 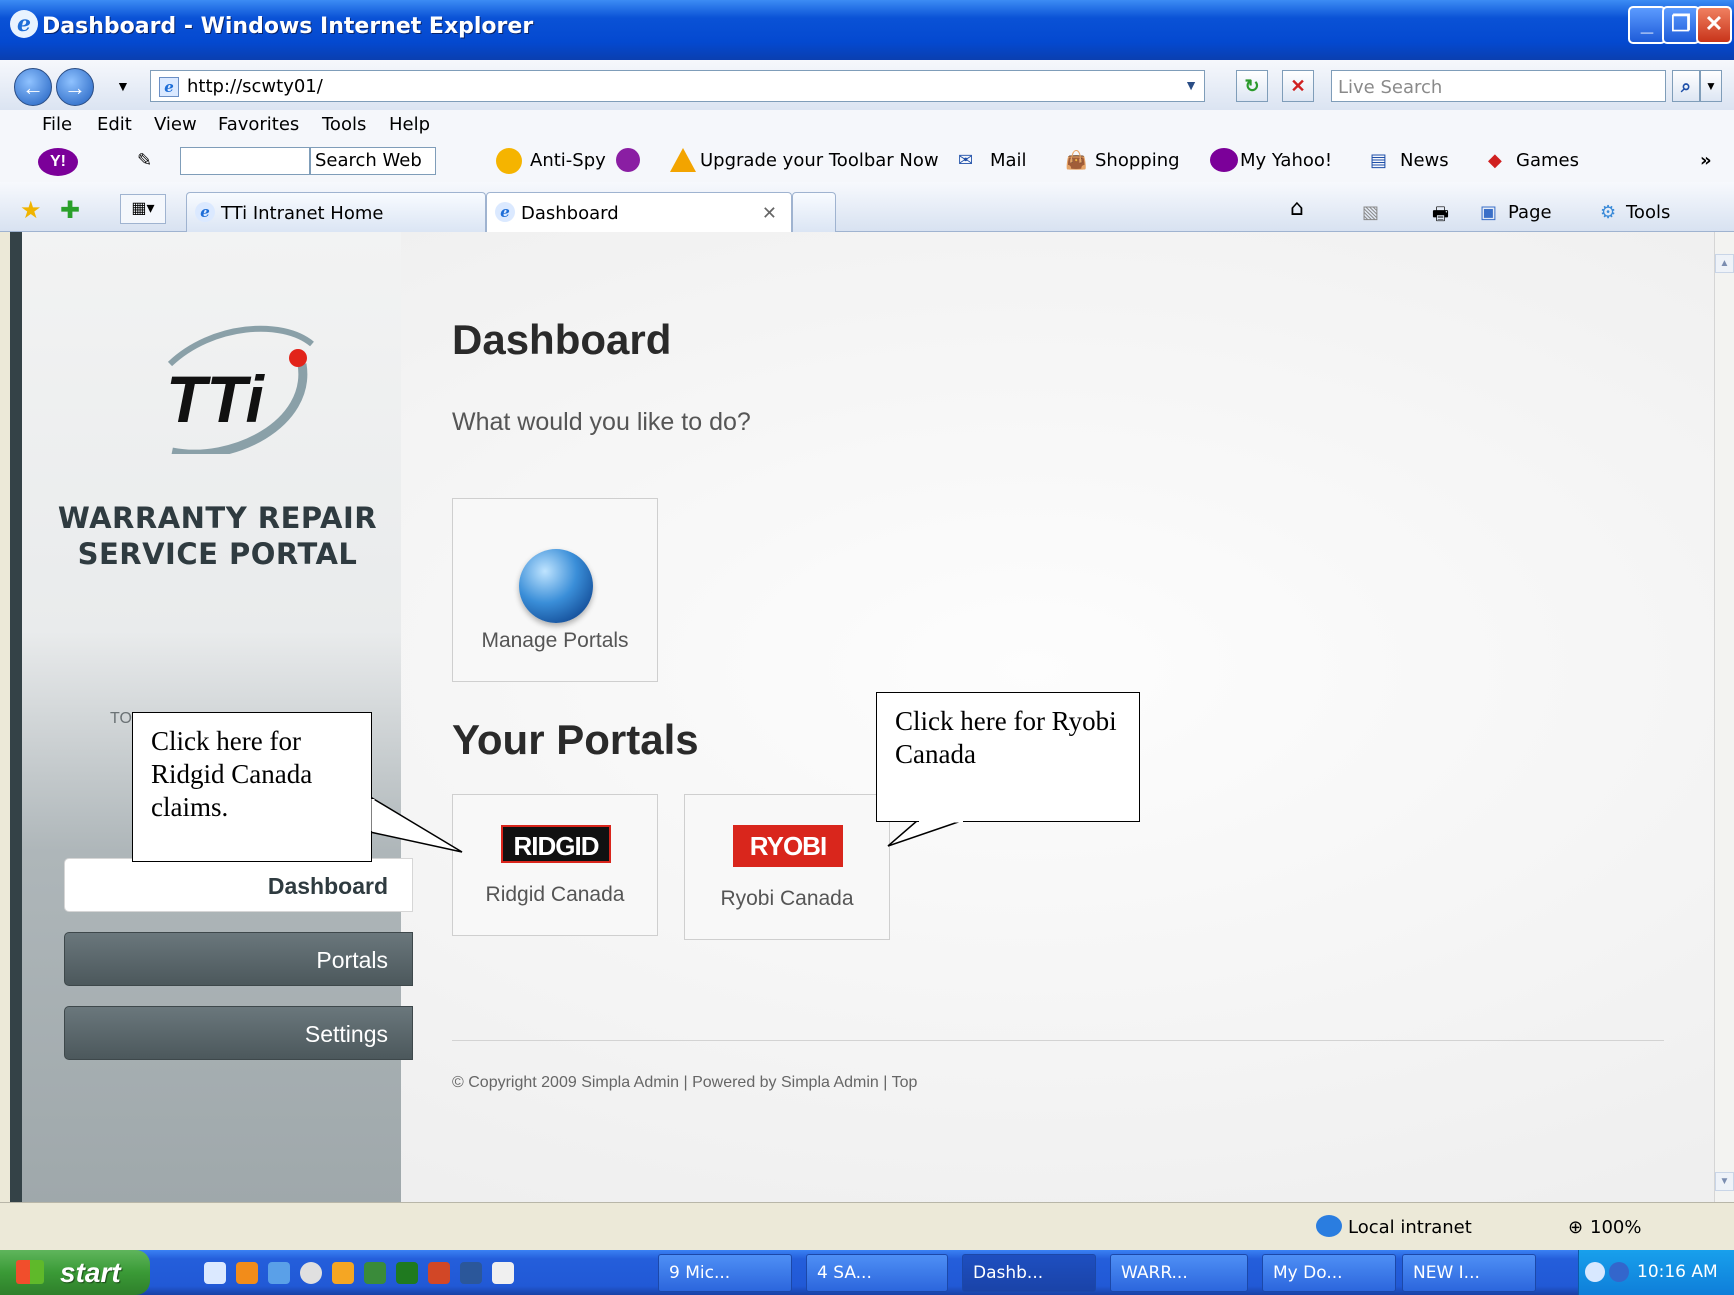 What do you see at coordinates (1576, 1227) in the screenshot?
I see `zoom-icon: ⊕` at bounding box center [1576, 1227].